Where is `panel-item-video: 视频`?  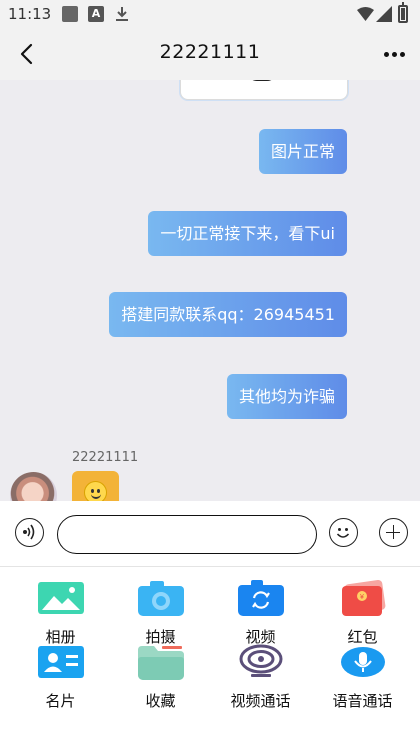
panel-item-video: 视频 is located at coordinates (260, 613).